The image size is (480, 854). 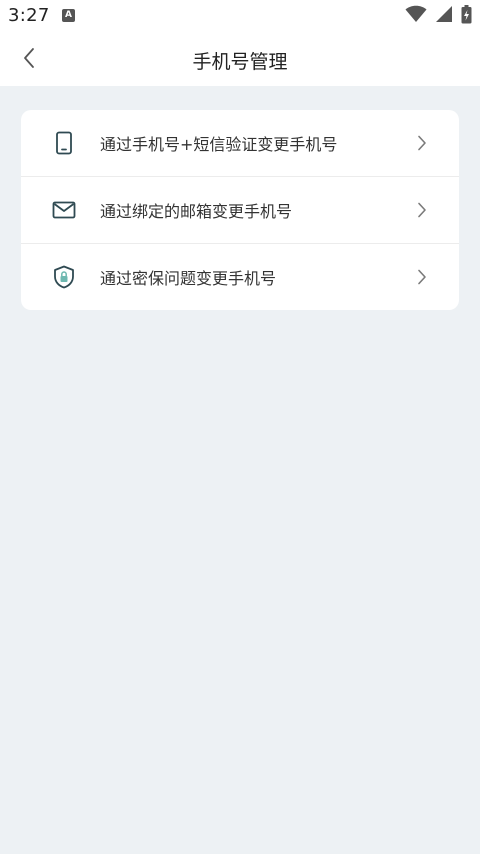 What do you see at coordinates (466, 16) in the screenshot?
I see `battery-icon` at bounding box center [466, 16].